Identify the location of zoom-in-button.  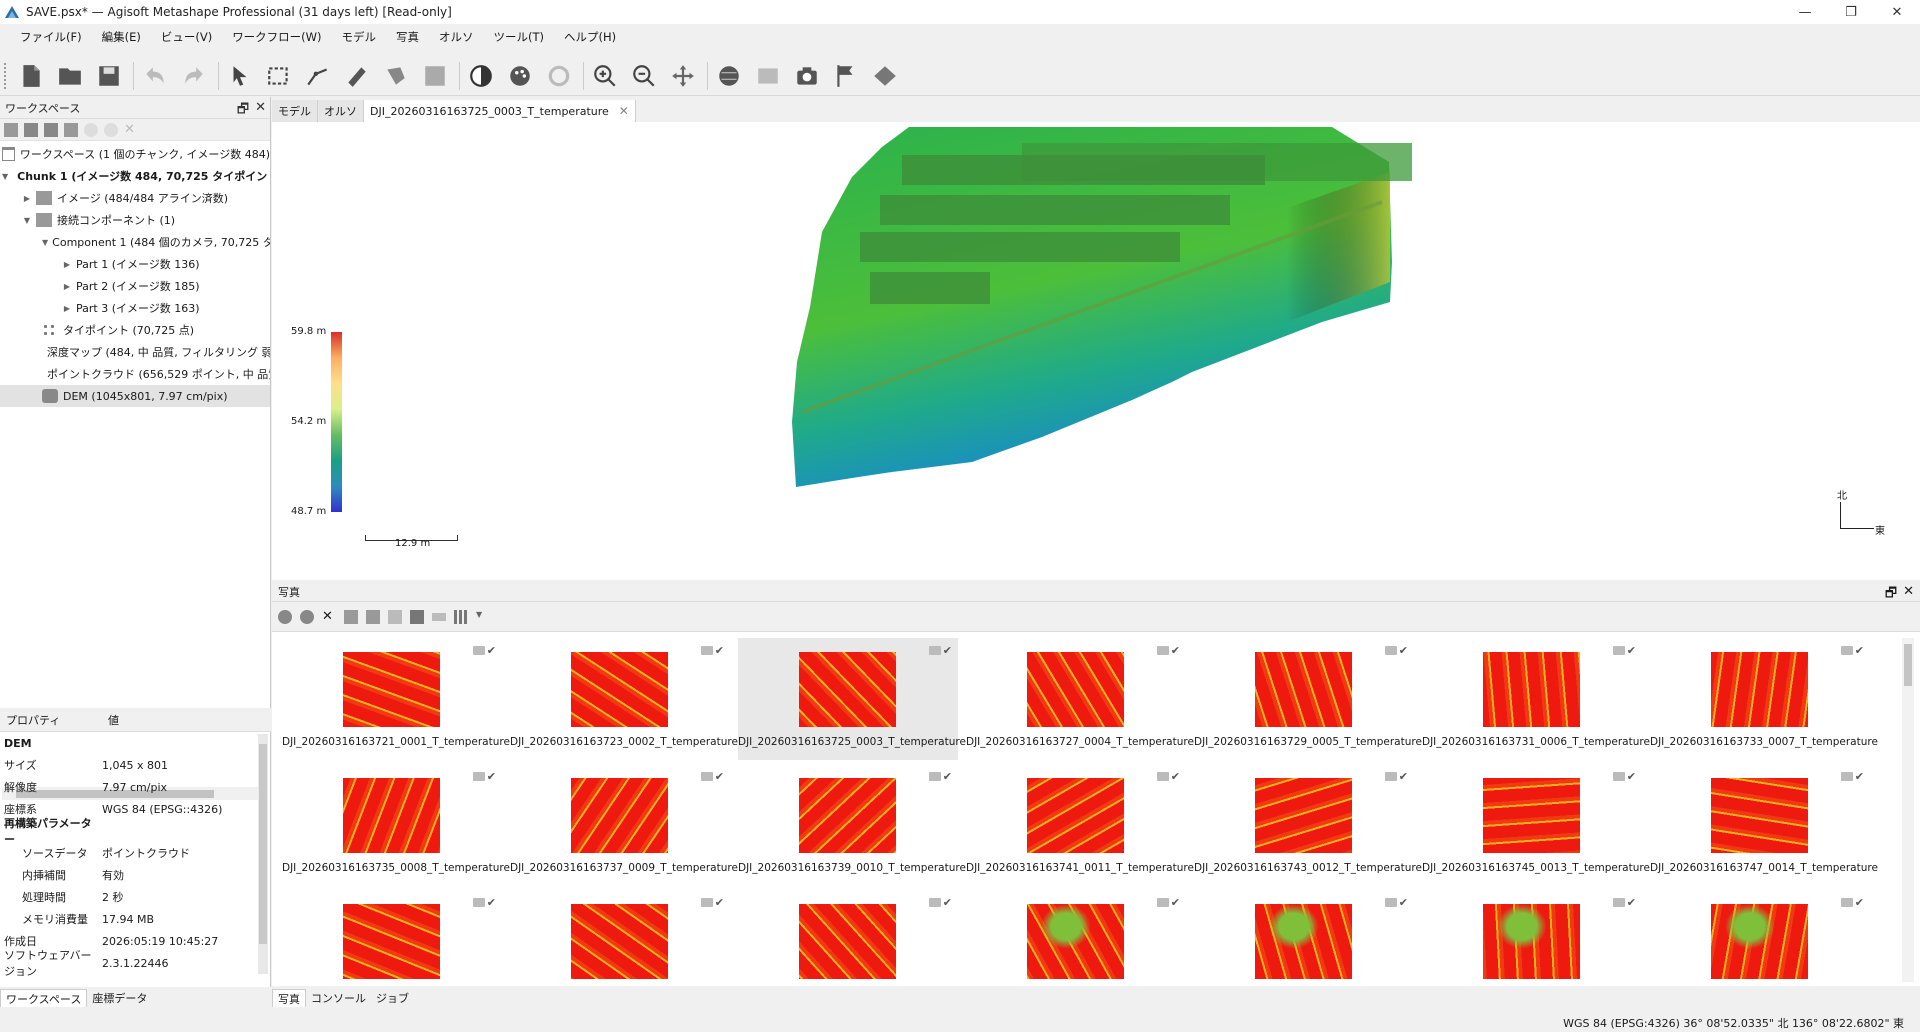
(605, 76).